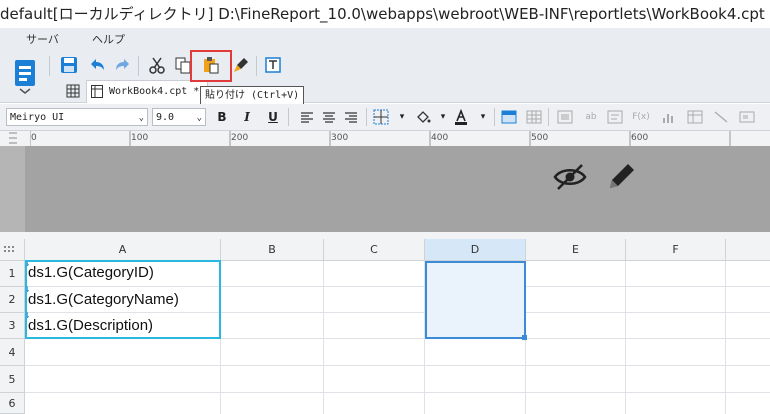 This screenshot has width=770, height=414. I want to click on font-size-value: 9.0, so click(165, 117).